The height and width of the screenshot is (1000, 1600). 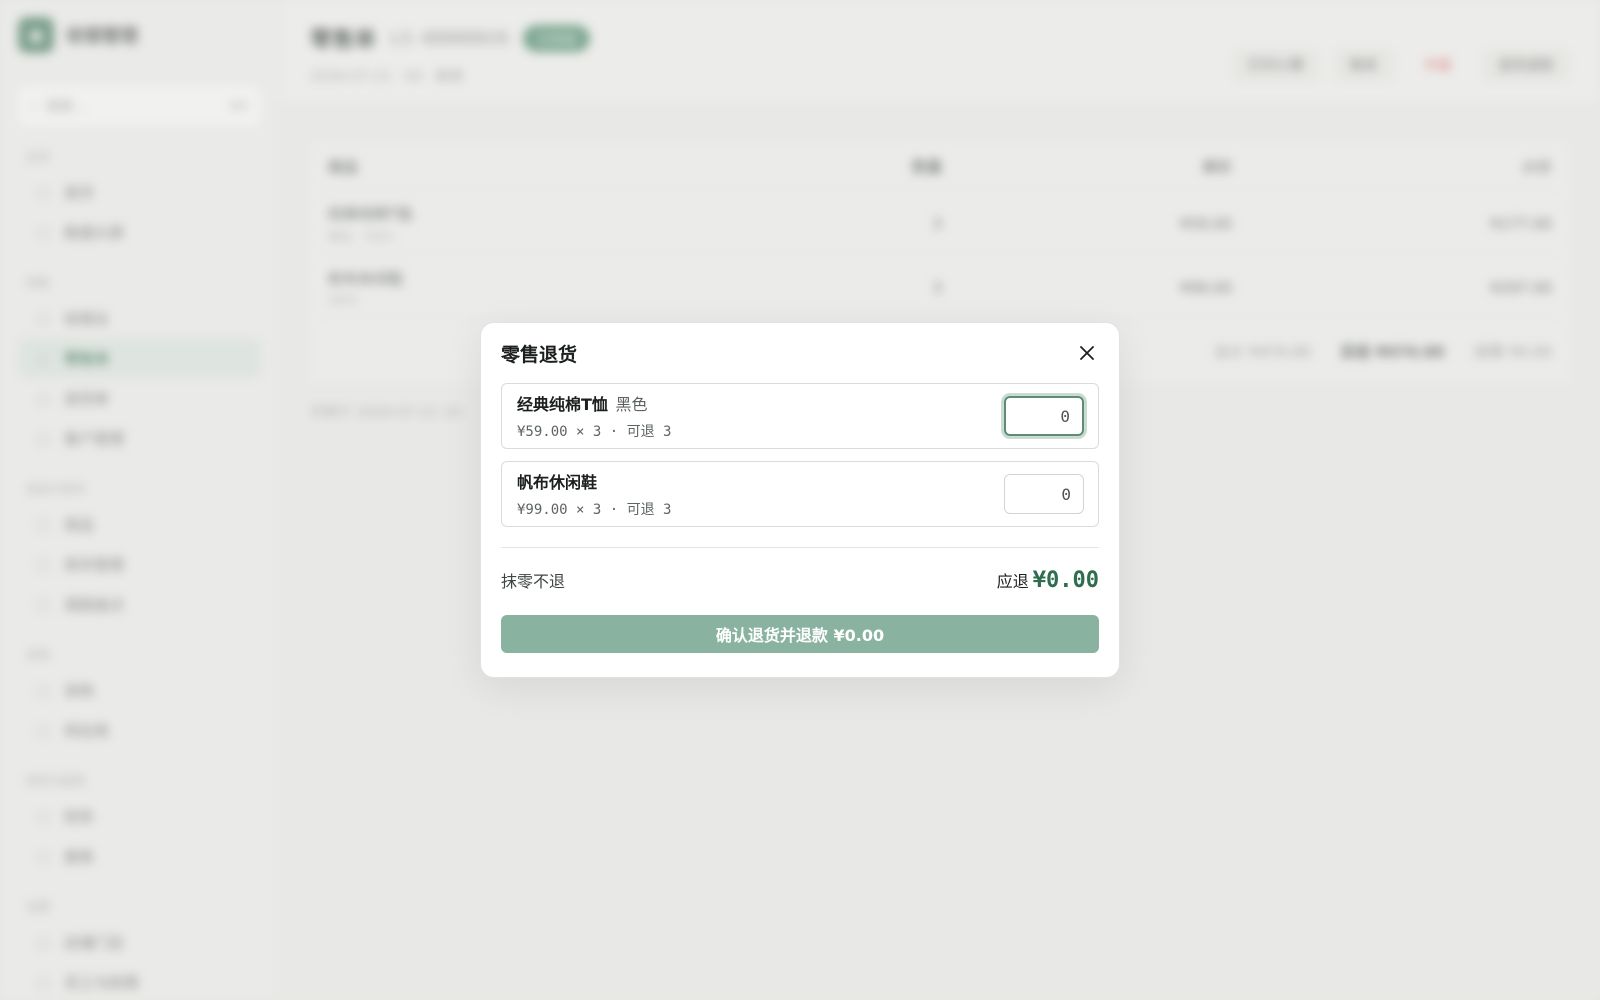 I want to click on dialog-title: 零售退货, so click(x=539, y=354).